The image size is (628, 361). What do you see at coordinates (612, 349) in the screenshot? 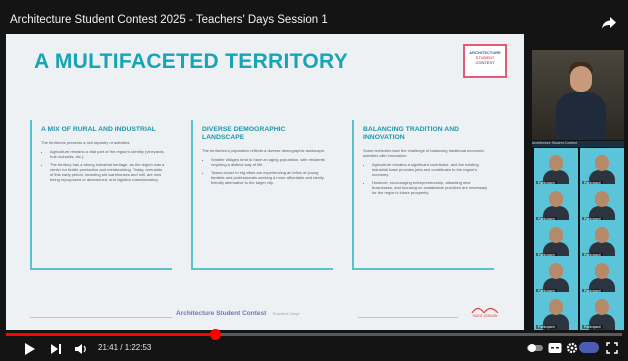
I see `fullscreen-icon` at bounding box center [612, 349].